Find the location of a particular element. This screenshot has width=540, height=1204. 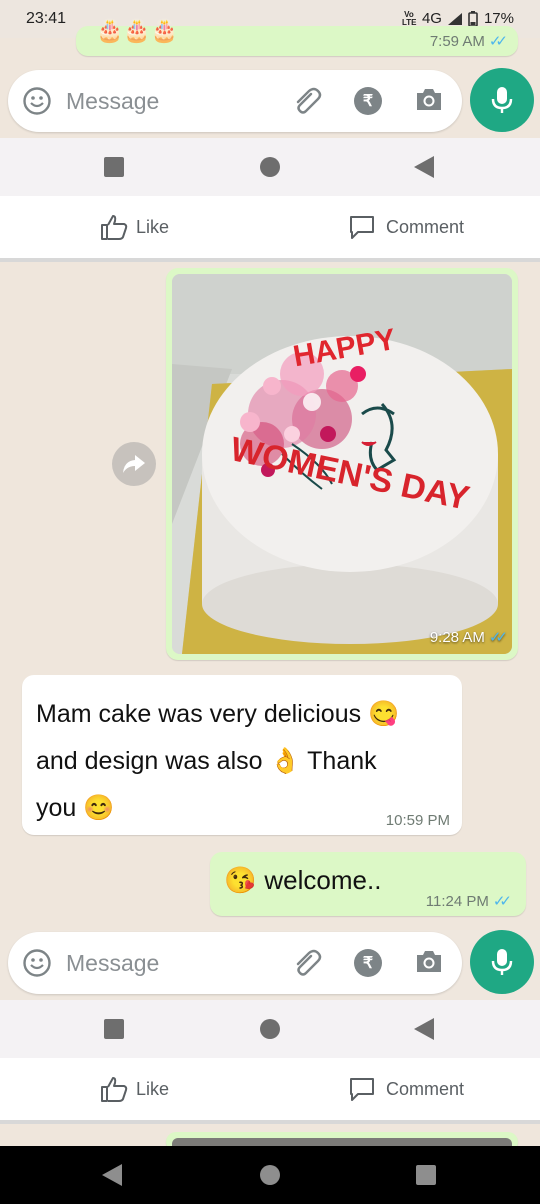

volte-indicator: Vo LTE is located at coordinates (409, 18).